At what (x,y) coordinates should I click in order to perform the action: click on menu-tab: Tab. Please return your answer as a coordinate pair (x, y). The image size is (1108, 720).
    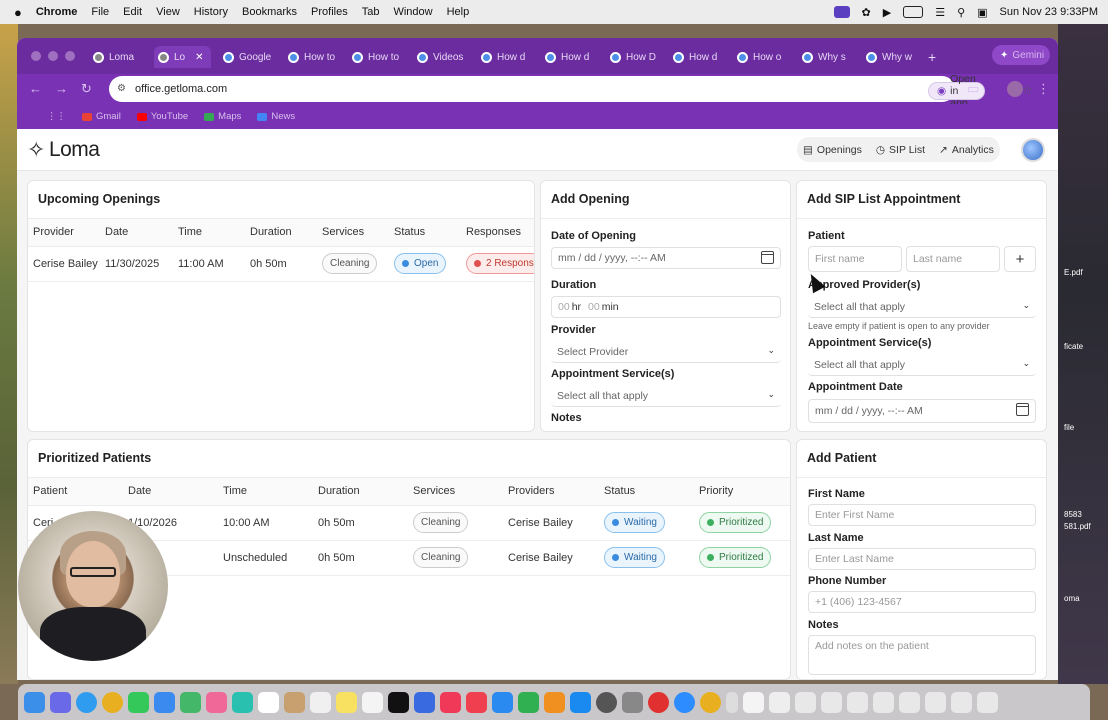
    Looking at the image, I should click on (371, 12).